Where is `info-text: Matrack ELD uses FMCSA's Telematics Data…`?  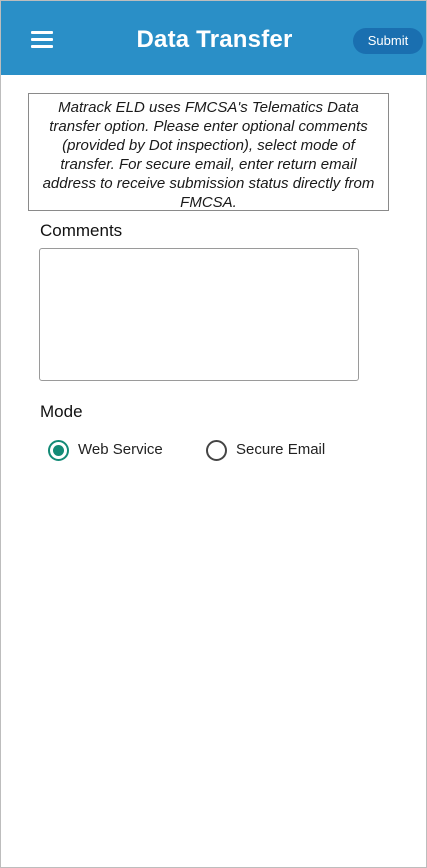 info-text: Matrack ELD uses FMCSA's Telematics Data… is located at coordinates (208, 155).